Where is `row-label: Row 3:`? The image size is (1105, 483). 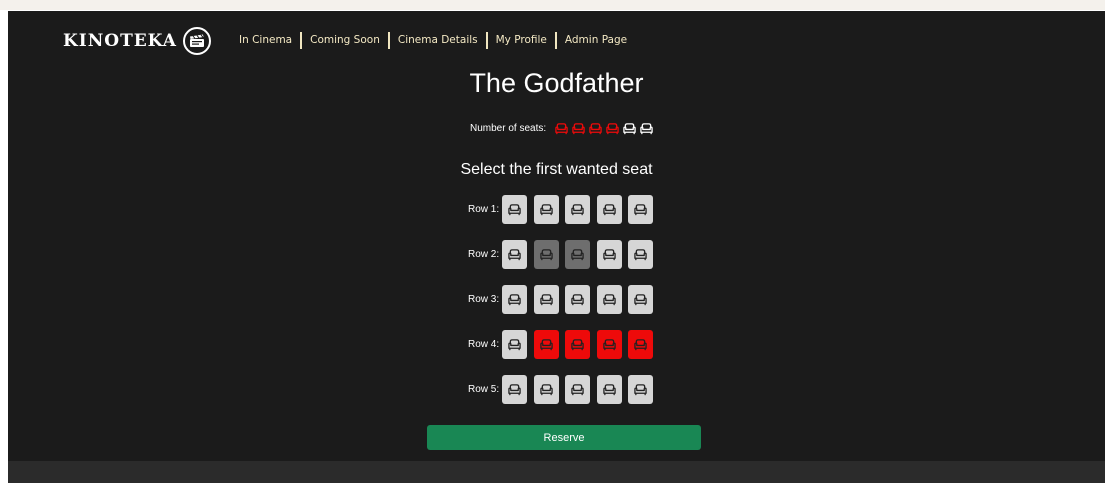
row-label: Row 3: is located at coordinates (484, 299).